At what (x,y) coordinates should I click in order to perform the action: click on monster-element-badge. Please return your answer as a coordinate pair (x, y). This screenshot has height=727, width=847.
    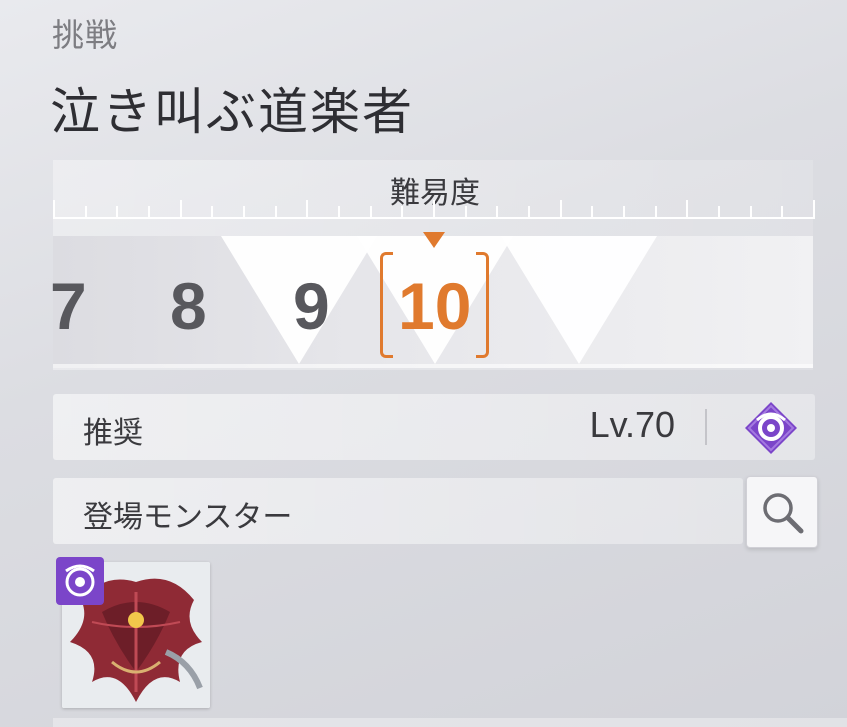
    Looking at the image, I should click on (80, 581).